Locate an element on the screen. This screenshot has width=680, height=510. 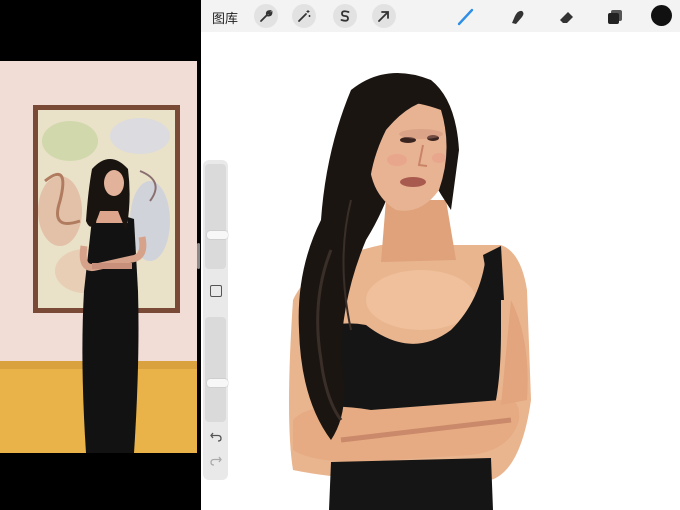
opacity-slider-knob is located at coordinates (217, 383).